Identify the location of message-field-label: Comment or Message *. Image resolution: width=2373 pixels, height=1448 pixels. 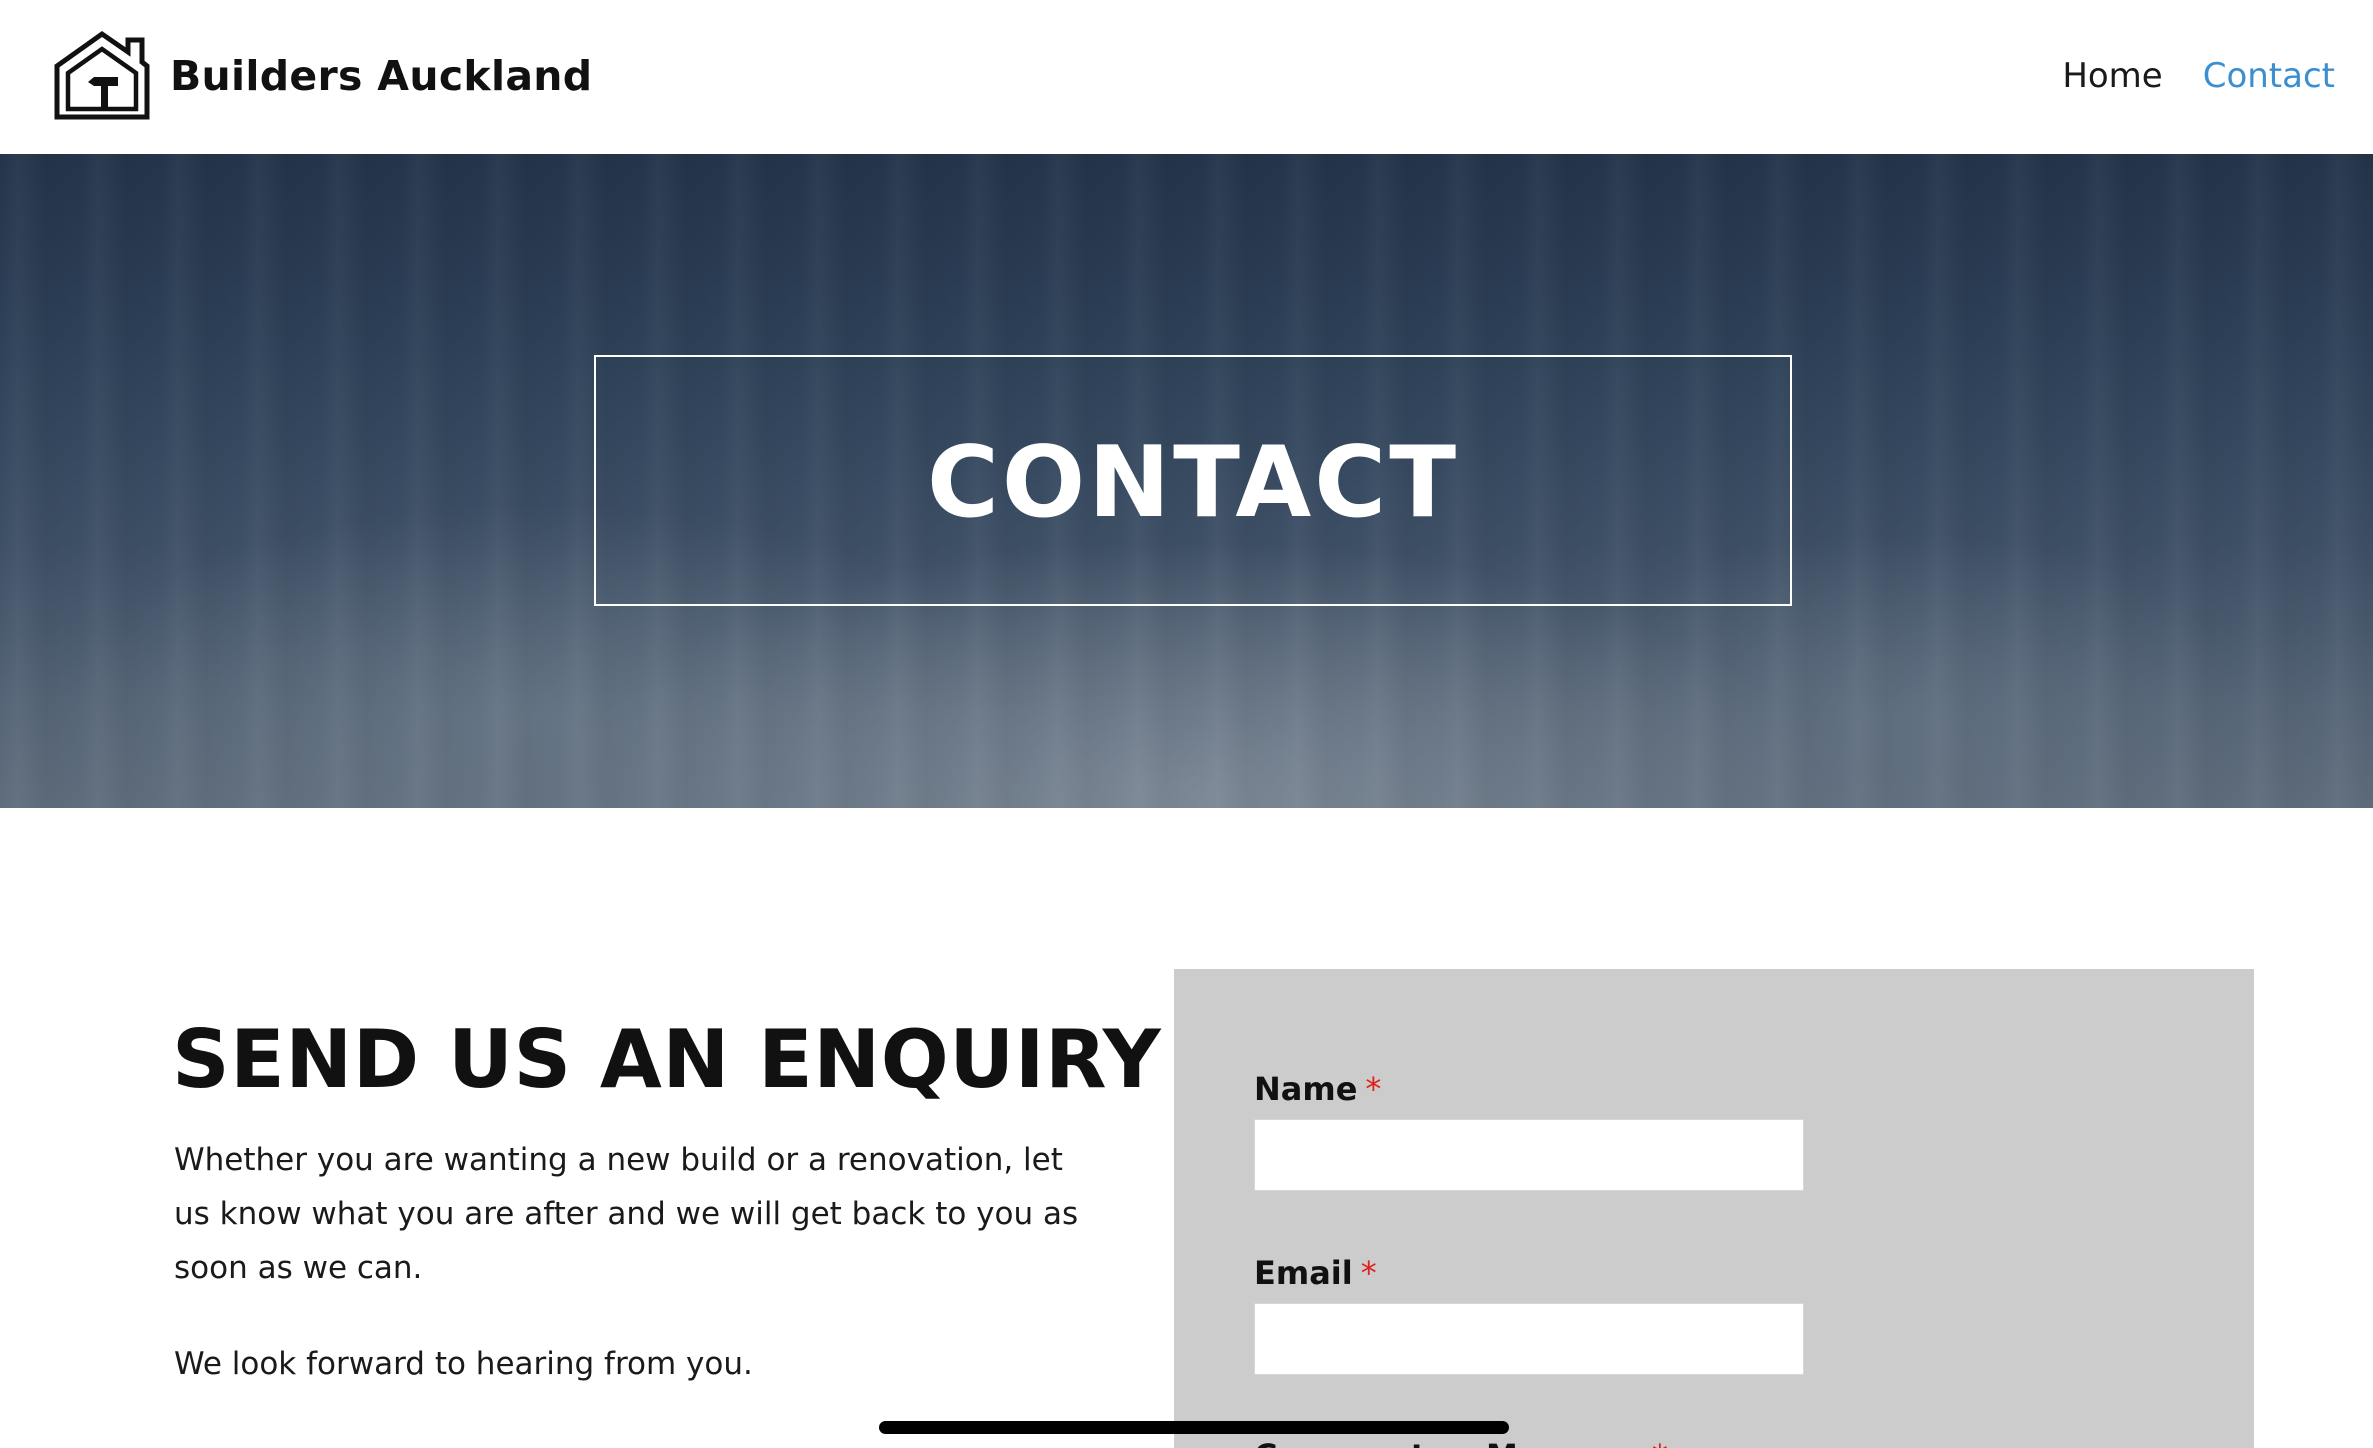
(1461, 1441).